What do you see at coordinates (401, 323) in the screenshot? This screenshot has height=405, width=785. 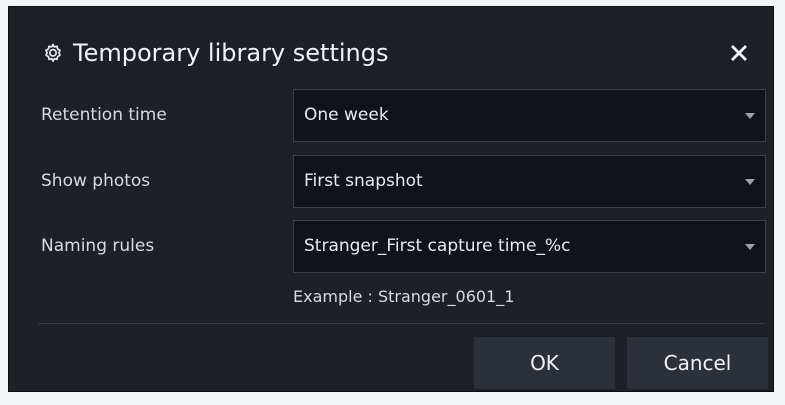 I see `footer-divider` at bounding box center [401, 323].